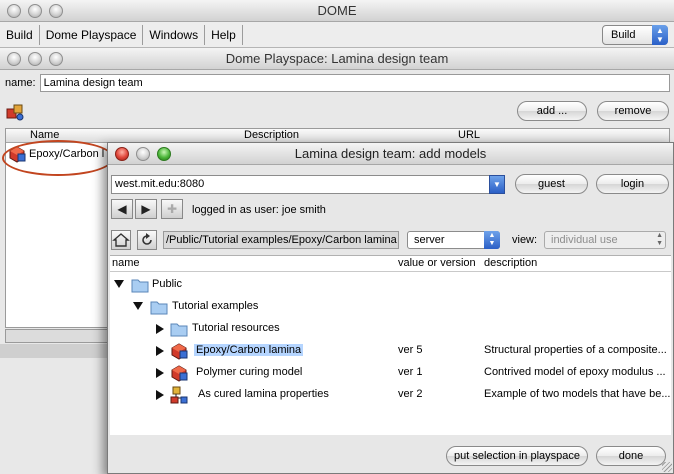 The height and width of the screenshot is (474, 674). I want to click on tree-header: name value or version description, so click(390, 264).